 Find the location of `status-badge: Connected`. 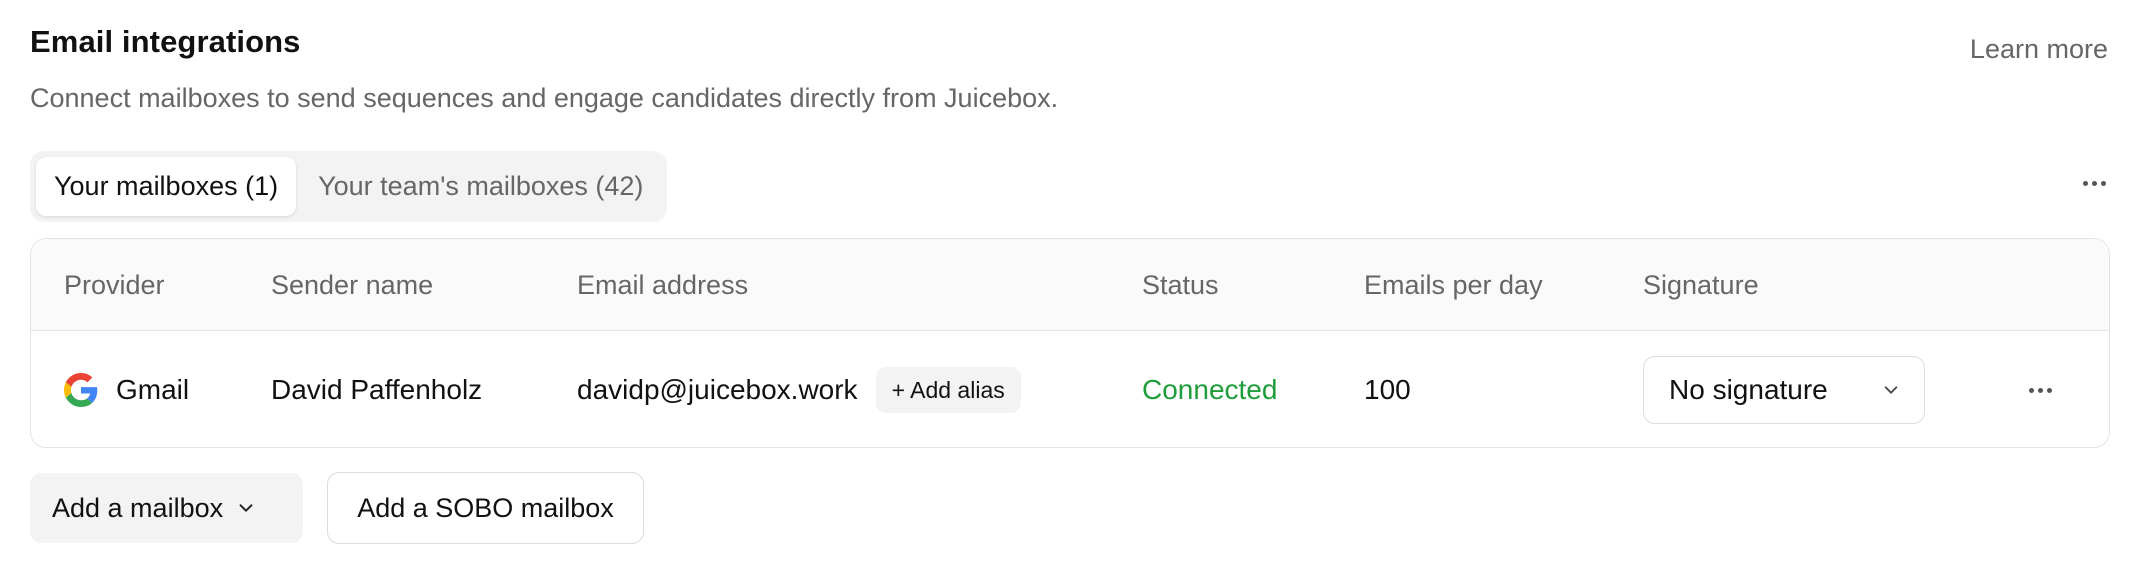

status-badge: Connected is located at coordinates (1210, 389).